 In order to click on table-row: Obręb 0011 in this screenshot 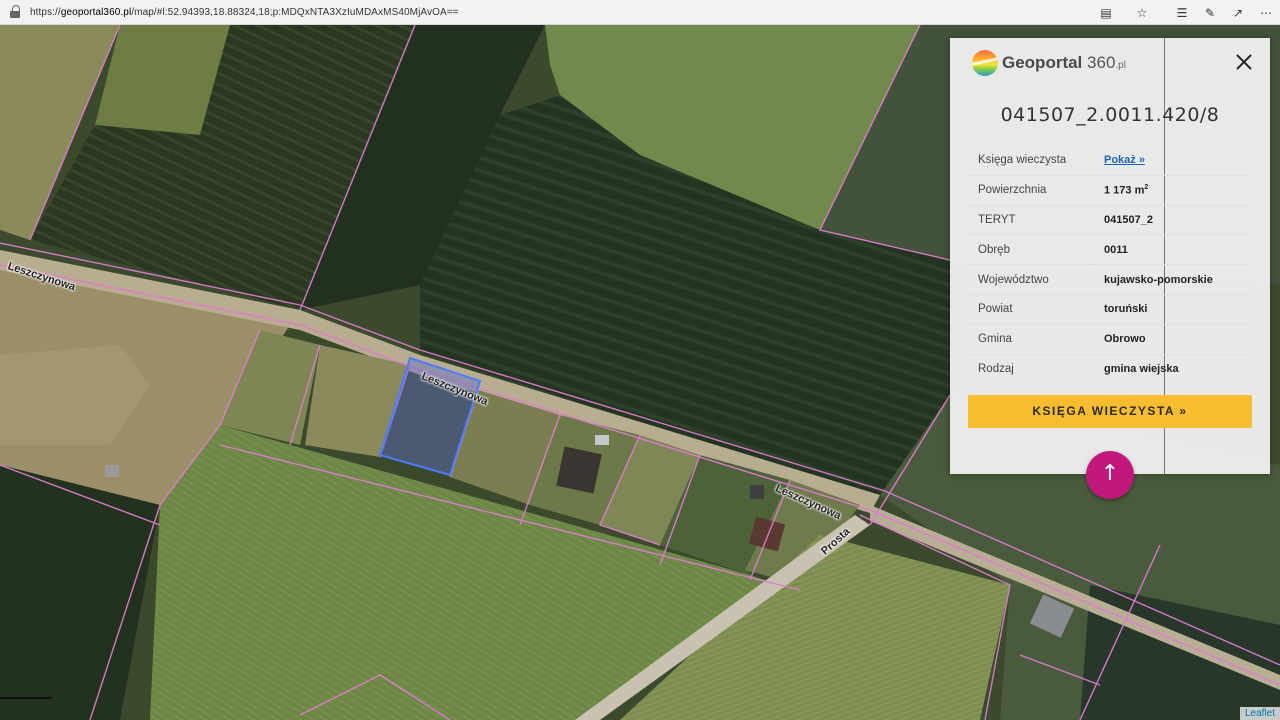, I will do `click(1110, 250)`.